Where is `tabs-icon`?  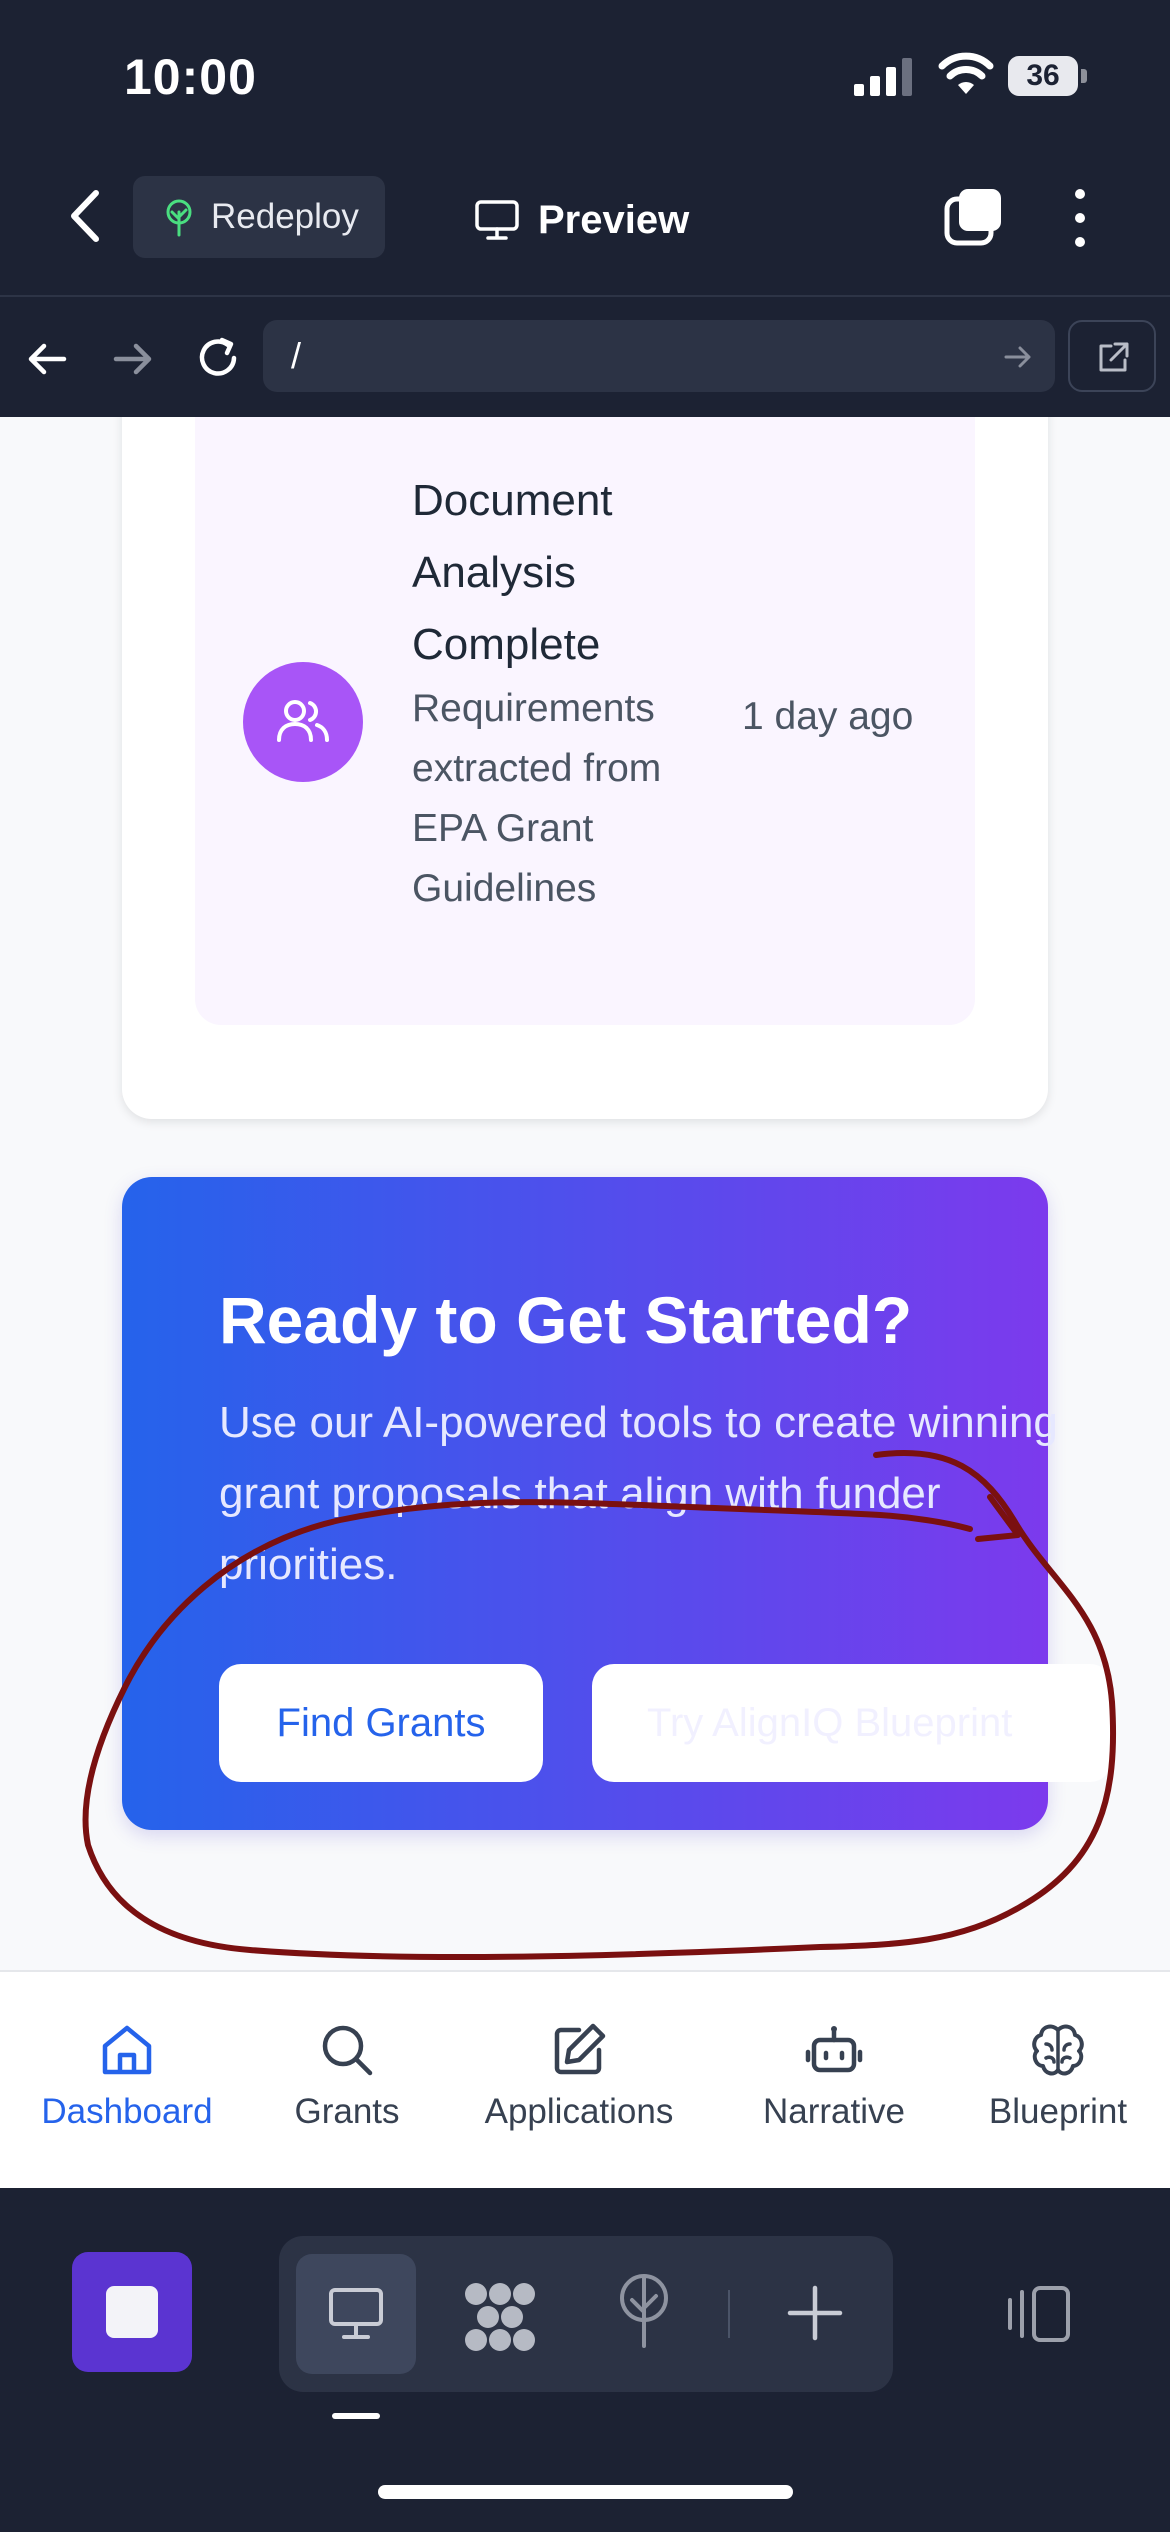 tabs-icon is located at coordinates (974, 216).